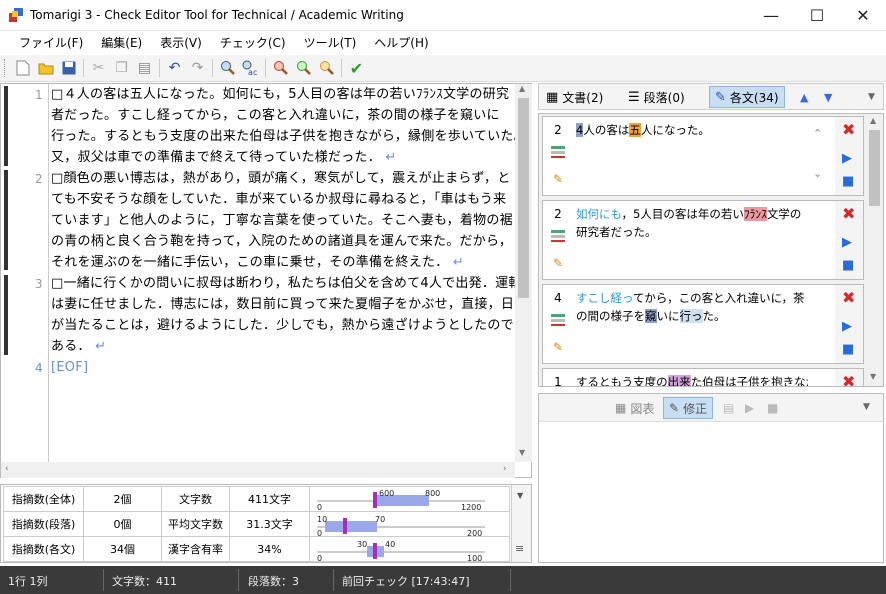 The width and height of the screenshot is (886, 594). I want to click on zoom-out-icon, so click(280, 68).